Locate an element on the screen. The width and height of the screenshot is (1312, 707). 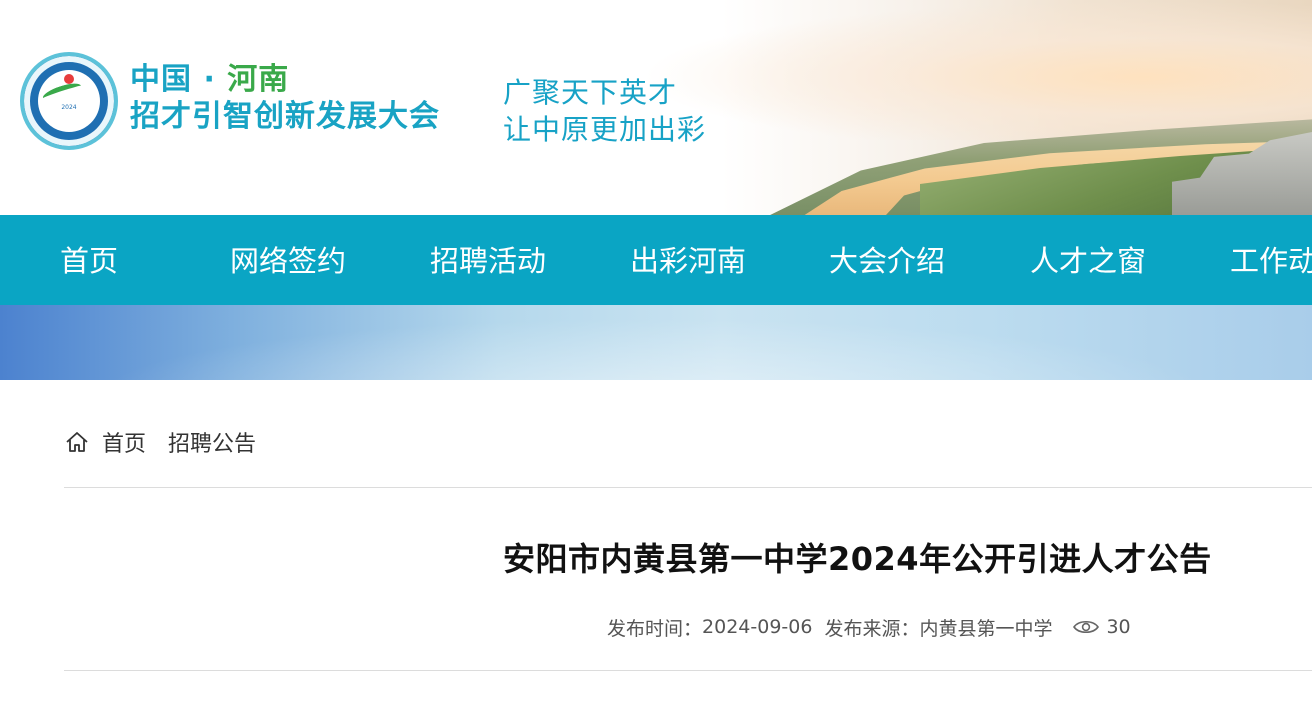
slogan-line-1: 广聚天下英才 is located at coordinates (590, 92).